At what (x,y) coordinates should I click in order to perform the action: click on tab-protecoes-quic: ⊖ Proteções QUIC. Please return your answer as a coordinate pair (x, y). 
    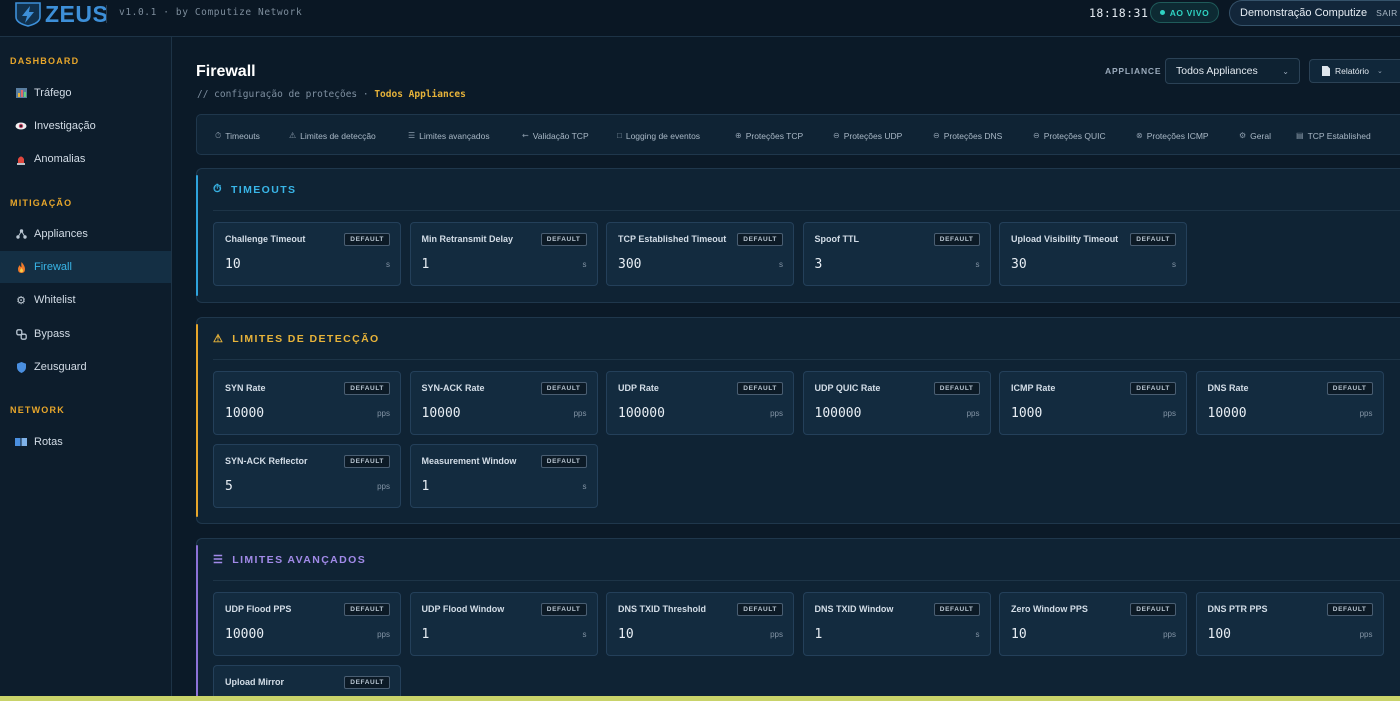
    Looking at the image, I should click on (1069, 135).